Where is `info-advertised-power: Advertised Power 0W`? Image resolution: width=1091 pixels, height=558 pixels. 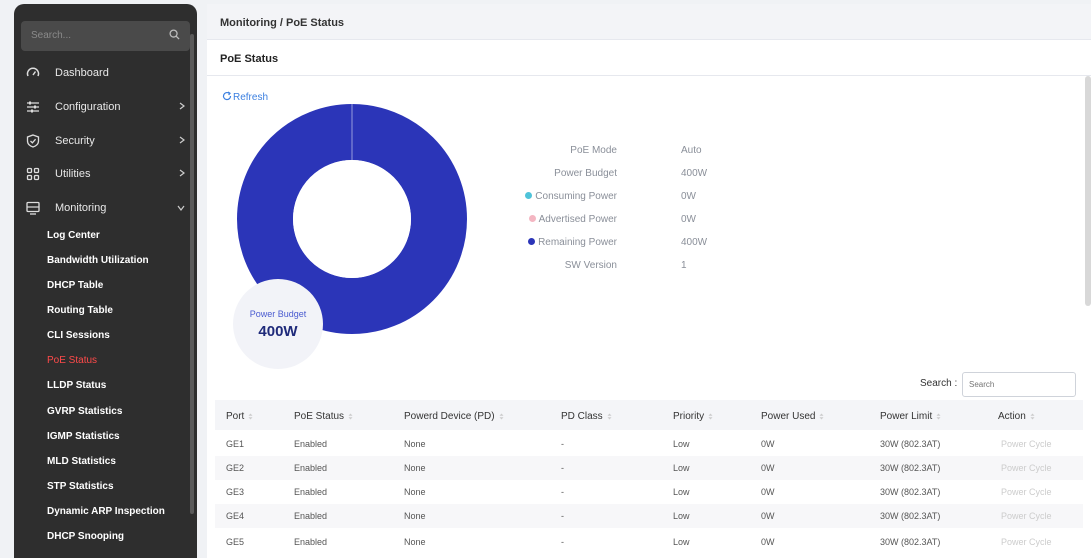
info-advertised-power: Advertised Power 0W is located at coordinates (659, 222).